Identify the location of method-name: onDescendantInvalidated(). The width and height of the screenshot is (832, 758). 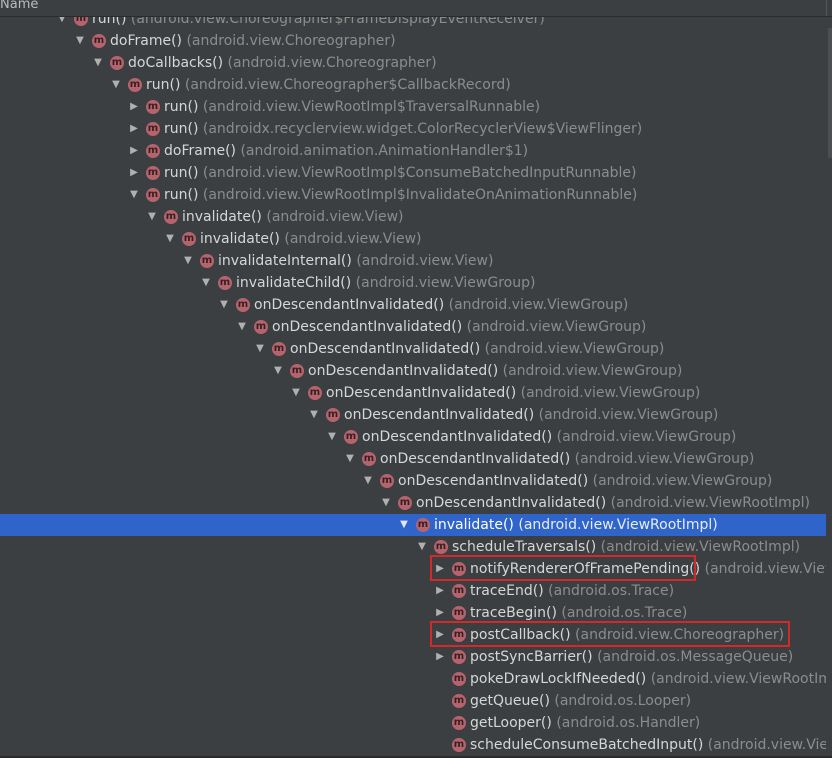
(493, 481).